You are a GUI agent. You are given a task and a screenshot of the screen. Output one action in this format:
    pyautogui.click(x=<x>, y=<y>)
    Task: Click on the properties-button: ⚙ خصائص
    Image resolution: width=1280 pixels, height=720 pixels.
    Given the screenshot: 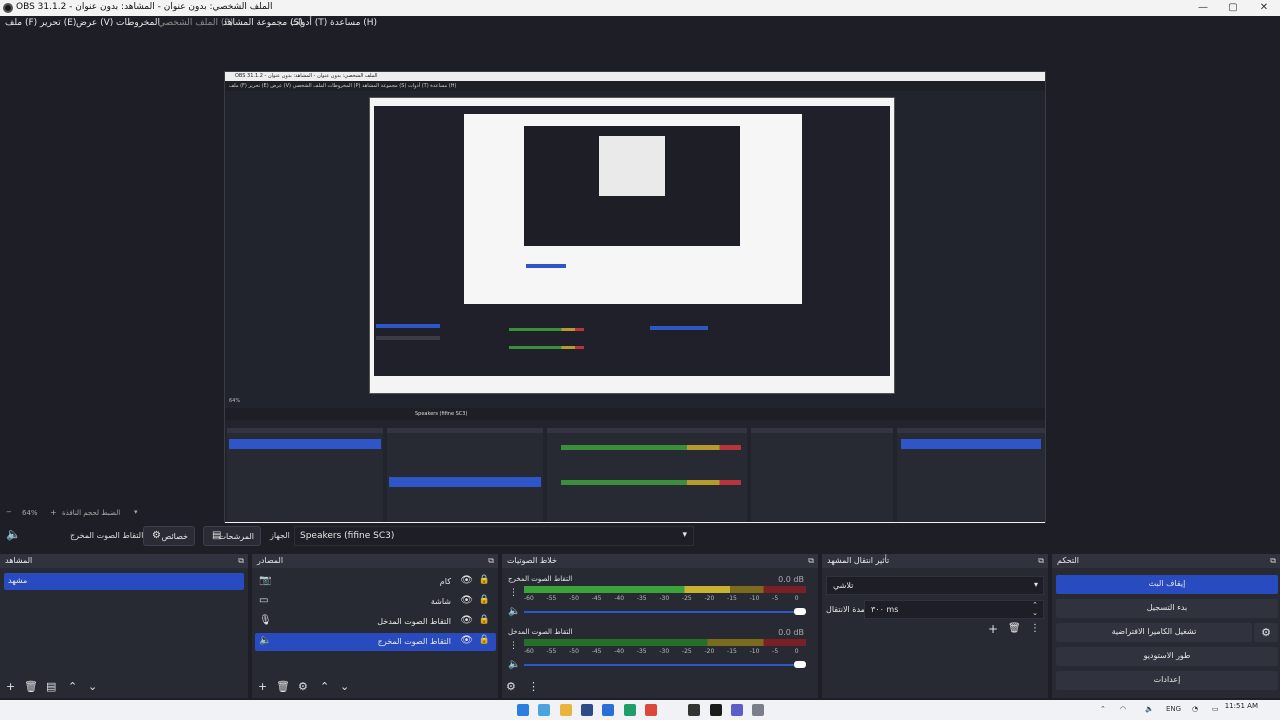 What is the action you would take?
    pyautogui.click(x=169, y=536)
    